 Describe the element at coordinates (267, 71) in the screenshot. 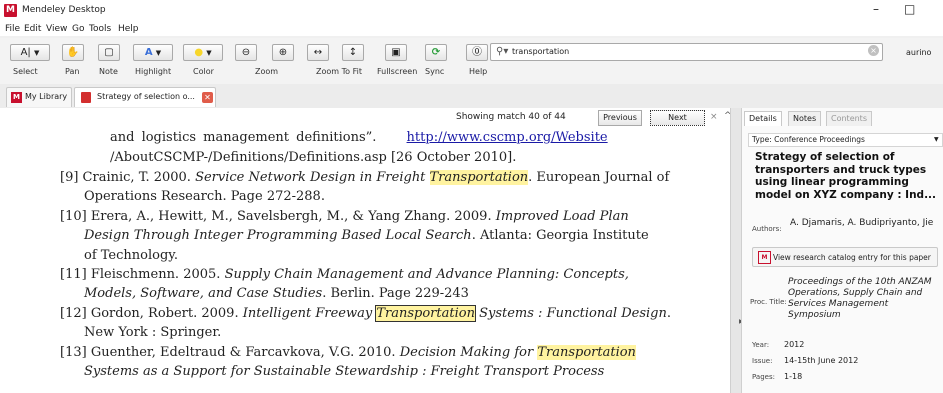

I see `zoom-label: Zoom` at that location.